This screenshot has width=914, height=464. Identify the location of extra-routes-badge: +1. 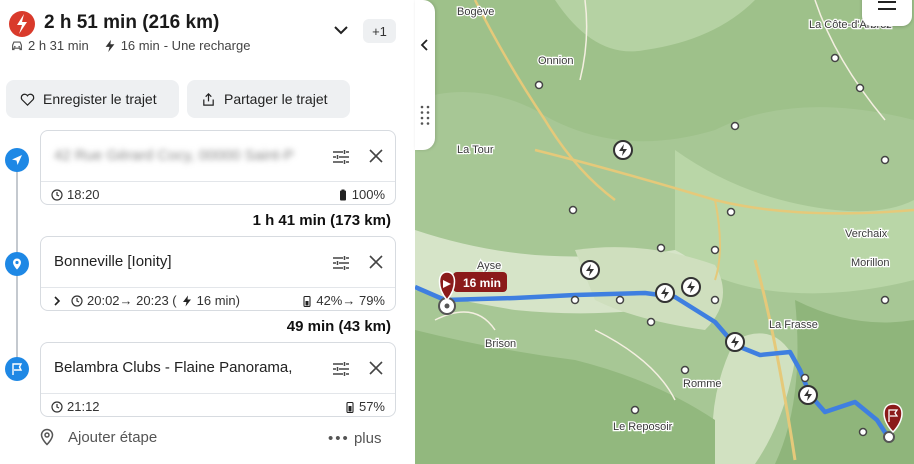
(379, 31).